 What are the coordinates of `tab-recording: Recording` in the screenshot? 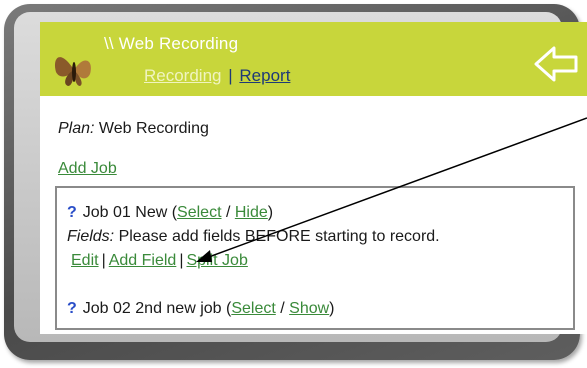 It's located at (183, 75).